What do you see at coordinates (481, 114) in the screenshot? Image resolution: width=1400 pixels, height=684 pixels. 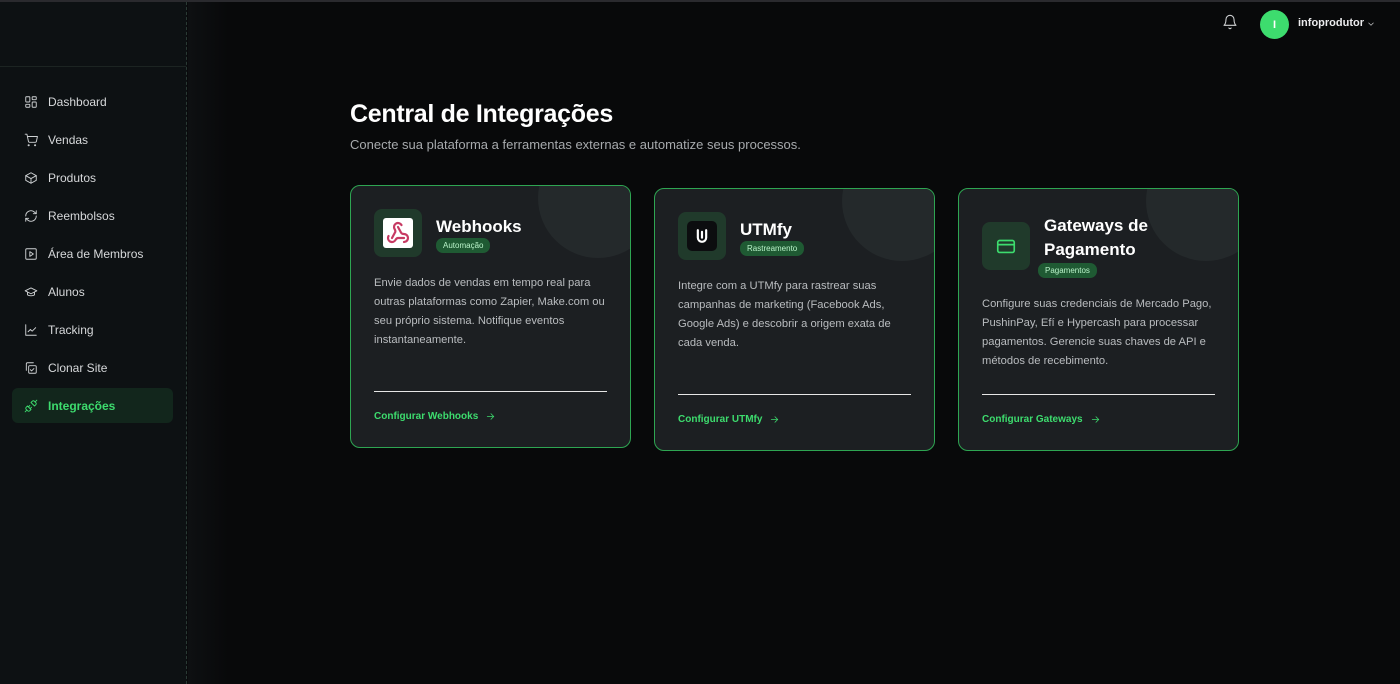 I see `page-title: Central de Integrações` at bounding box center [481, 114].